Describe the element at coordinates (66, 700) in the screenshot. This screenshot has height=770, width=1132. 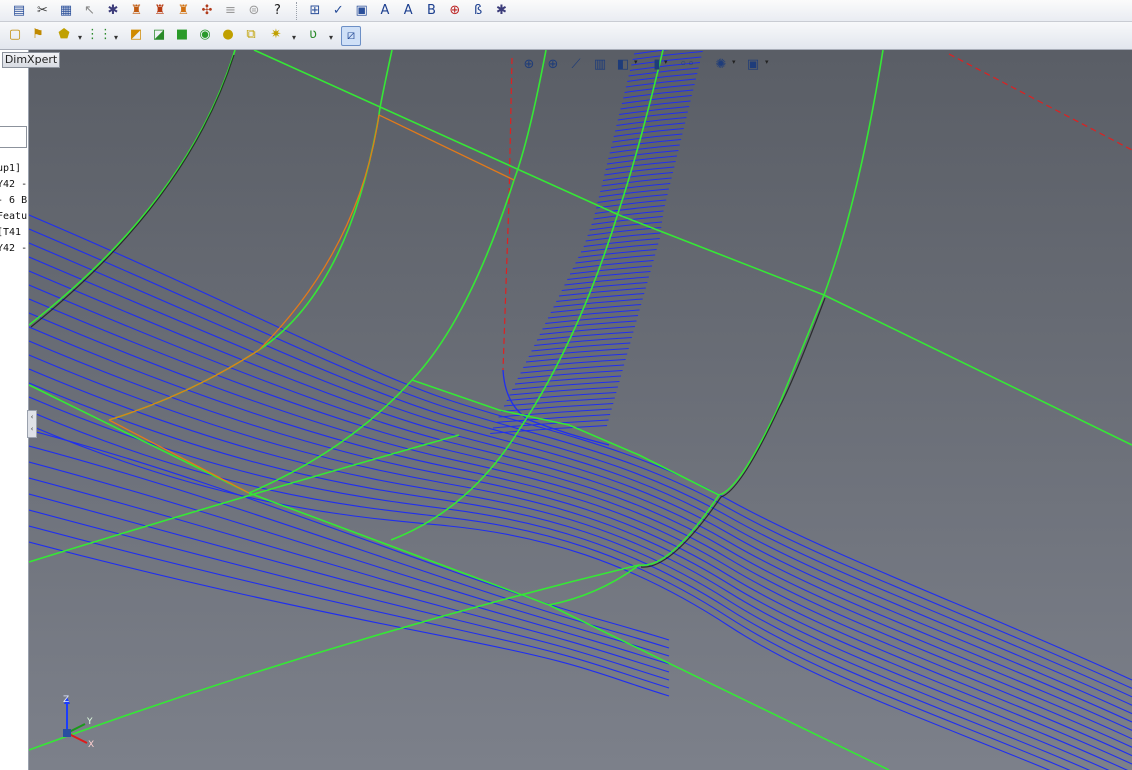
I see `triad-z-label: Z` at that location.